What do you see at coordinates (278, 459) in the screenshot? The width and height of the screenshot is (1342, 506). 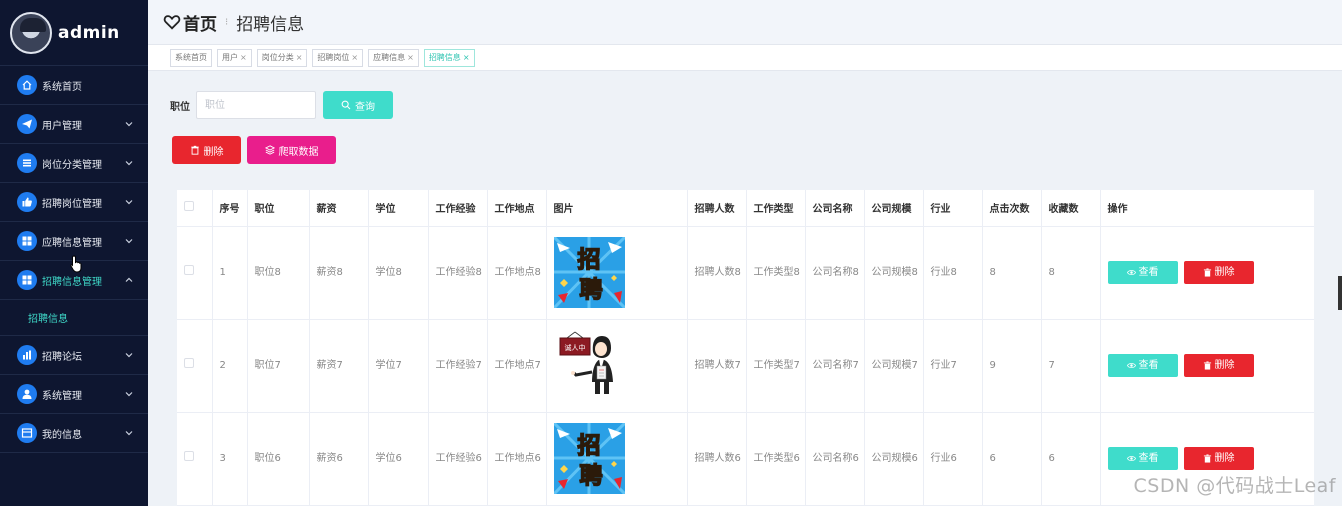 I see `cell-position: 职位6` at bounding box center [278, 459].